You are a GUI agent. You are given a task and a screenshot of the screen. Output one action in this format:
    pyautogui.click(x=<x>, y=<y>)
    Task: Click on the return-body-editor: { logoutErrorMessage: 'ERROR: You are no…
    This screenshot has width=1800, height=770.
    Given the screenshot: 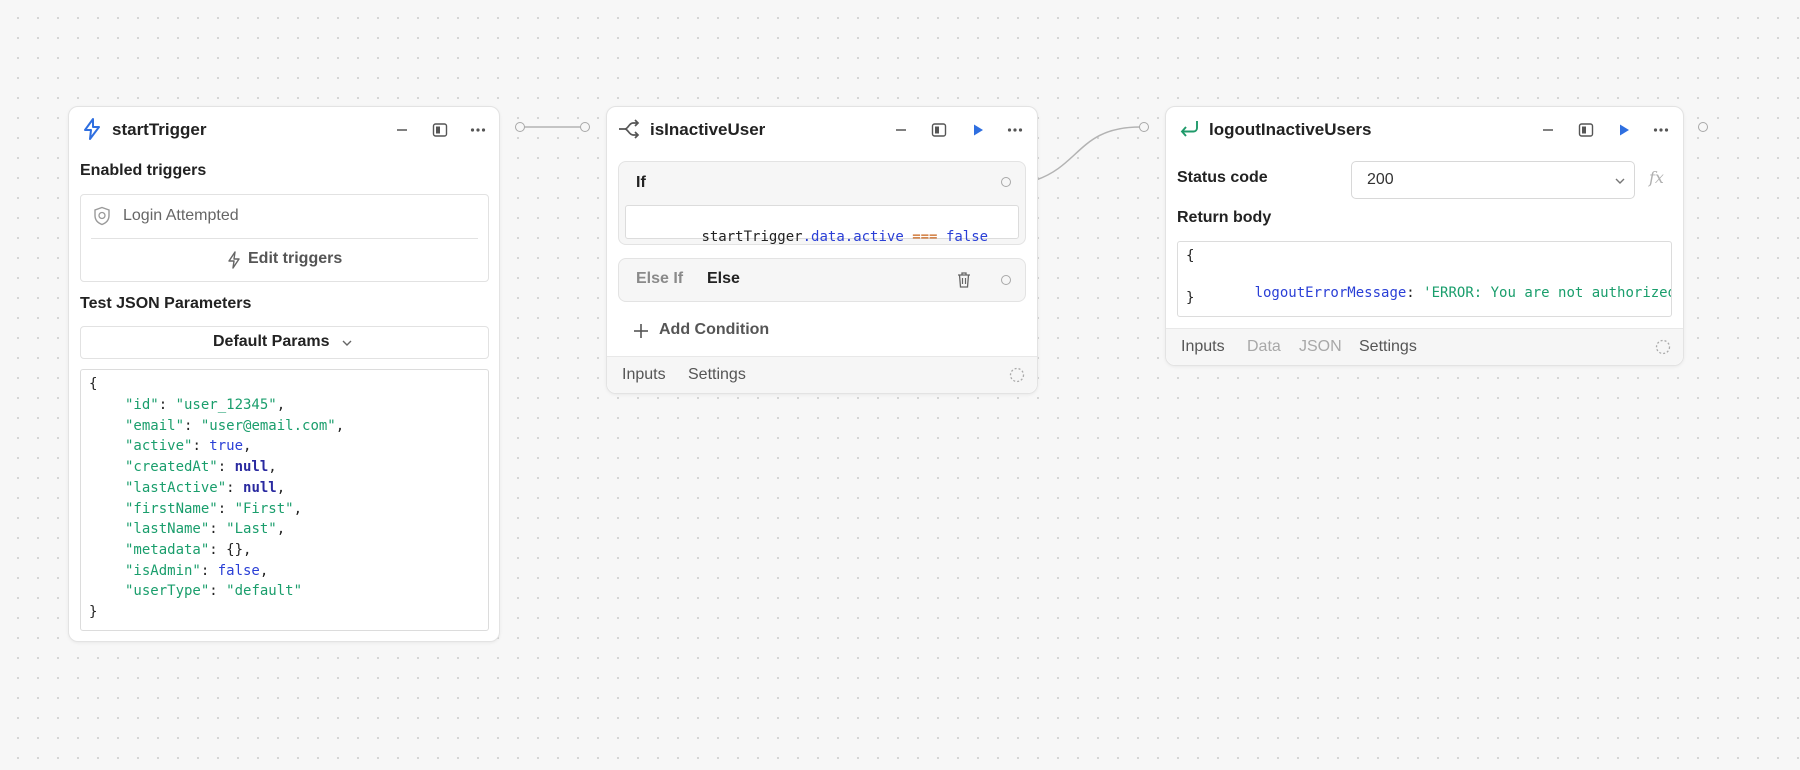 What is the action you would take?
    pyautogui.click(x=1424, y=279)
    